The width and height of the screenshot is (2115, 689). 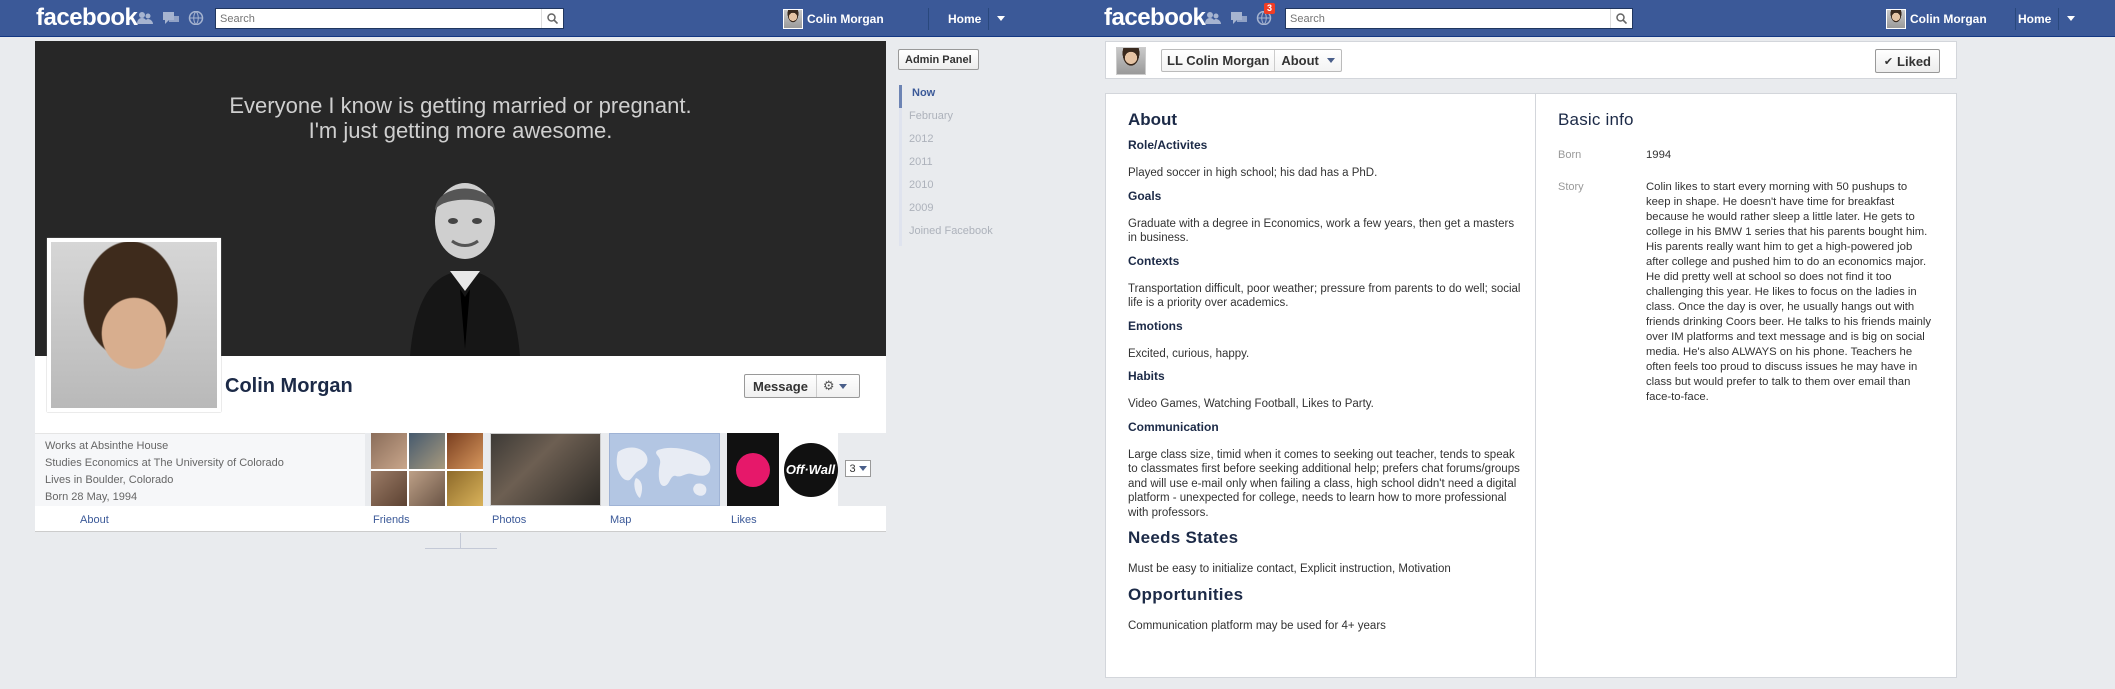 What do you see at coordinates (782, 469) in the screenshot?
I see `likes-tile: Off·Wall` at bounding box center [782, 469].